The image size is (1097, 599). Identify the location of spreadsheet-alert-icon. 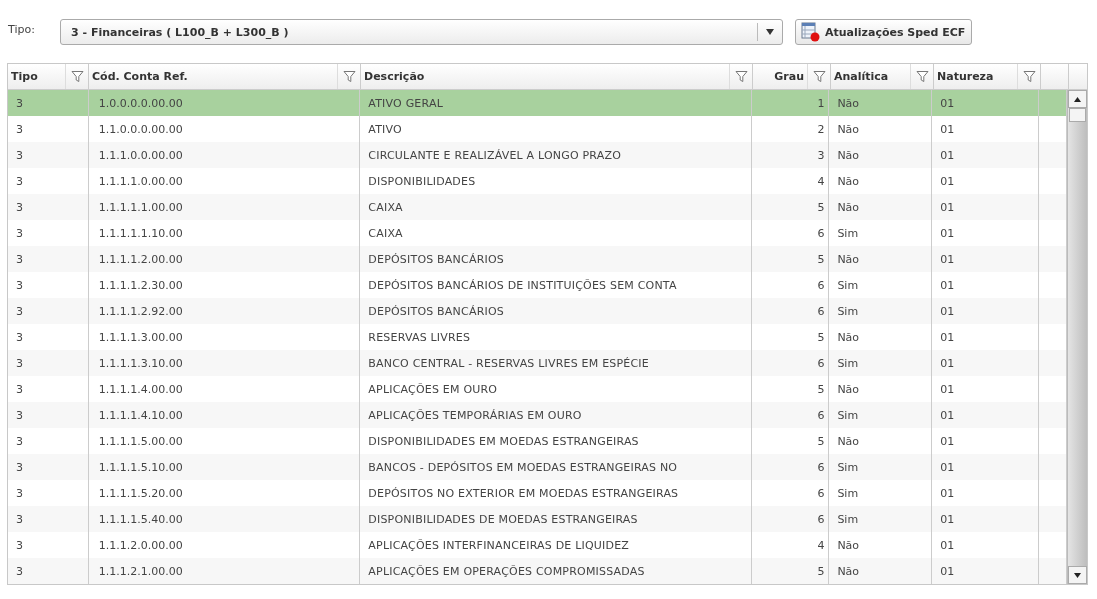
(811, 32).